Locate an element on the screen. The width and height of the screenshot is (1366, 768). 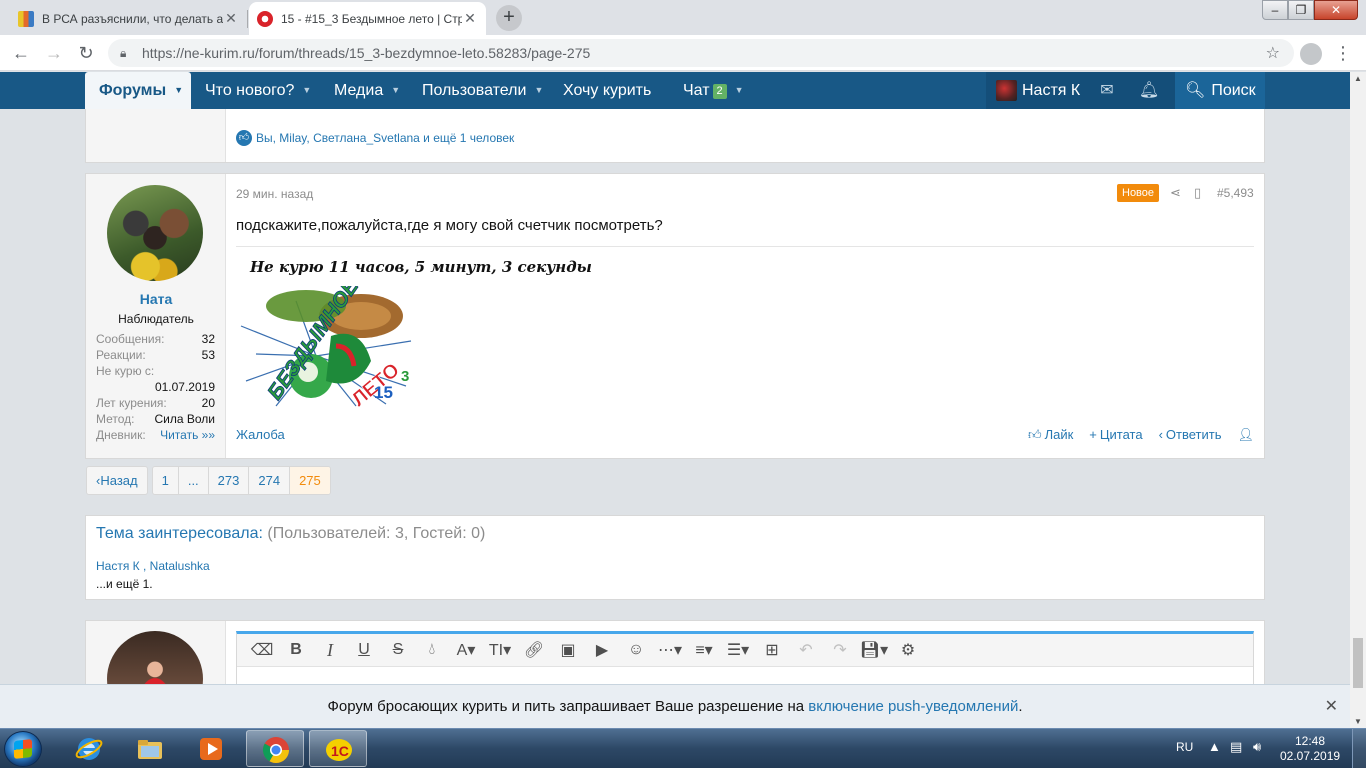
post-time: 29 мин. назад is located at coordinates (274, 194).